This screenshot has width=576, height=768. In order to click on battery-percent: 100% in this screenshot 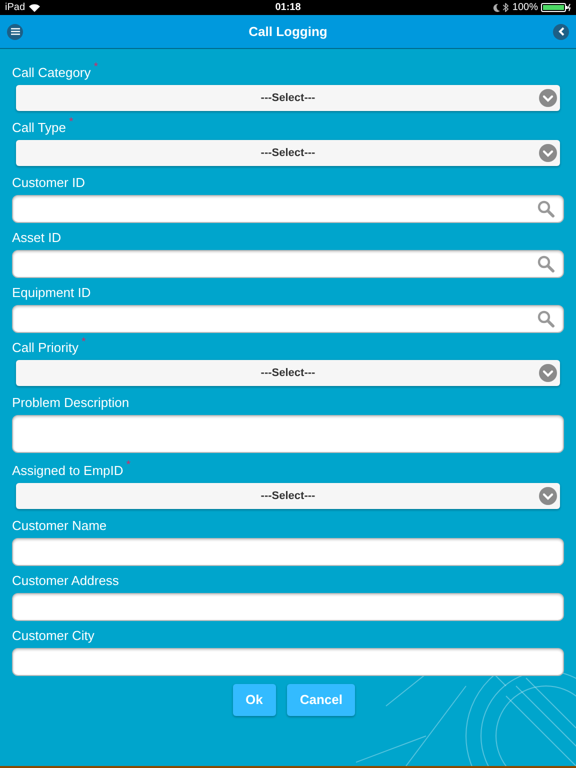, I will do `click(525, 8)`.